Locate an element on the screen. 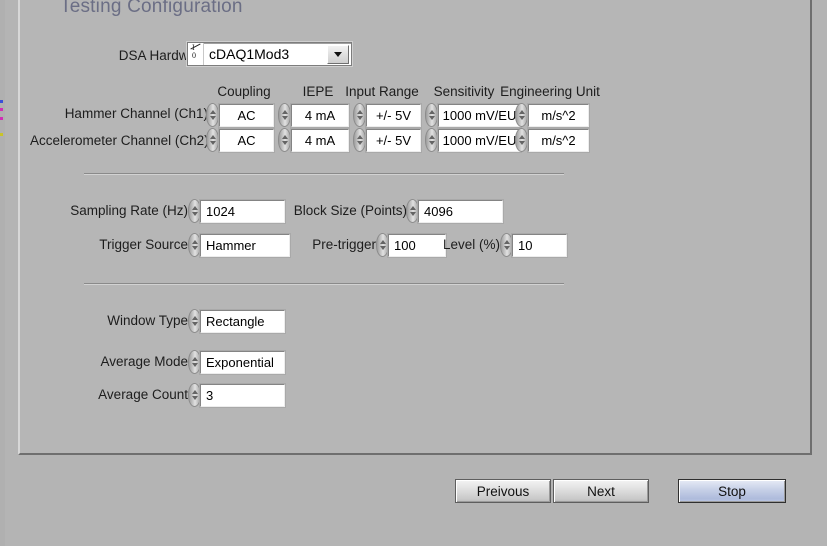 The height and width of the screenshot is (546, 827). average-count-label: Average Count is located at coordinates (143, 394).